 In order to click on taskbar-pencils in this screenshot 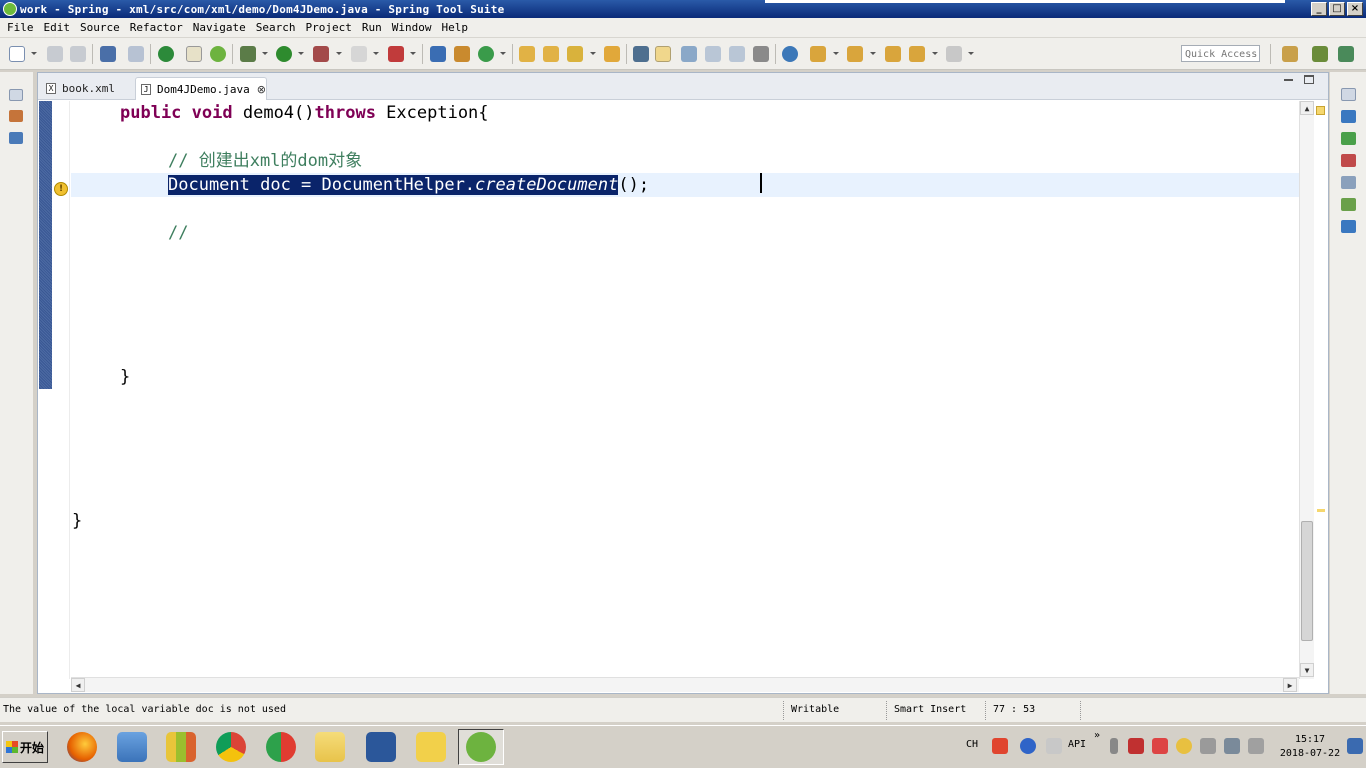, I will do `click(181, 747)`.